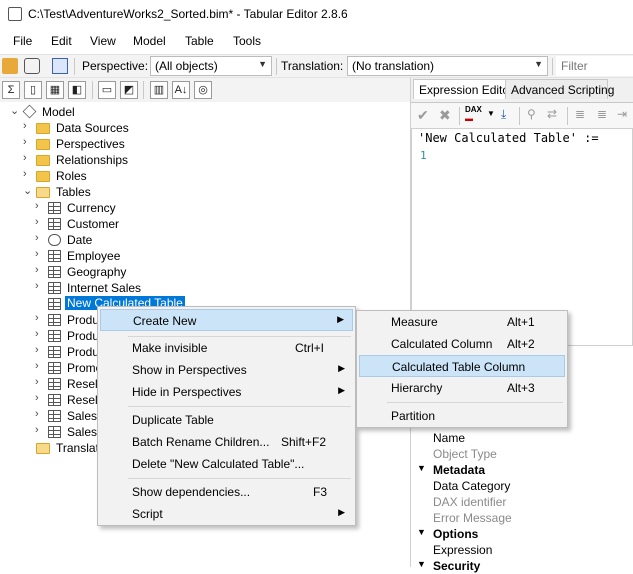 This screenshot has width=633, height=574. Describe the element at coordinates (580, 114) in the screenshot. I see `comment-icon: ≣` at that location.